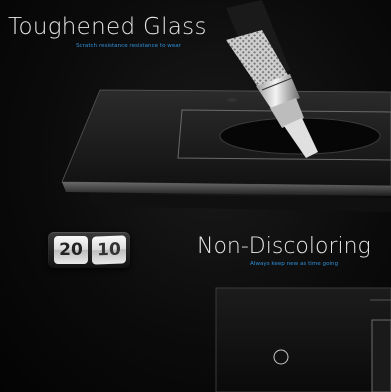 Image resolution: width=391 pixels, height=392 pixels. I want to click on flip-clock-icon: 20 : 10, so click(89, 250).